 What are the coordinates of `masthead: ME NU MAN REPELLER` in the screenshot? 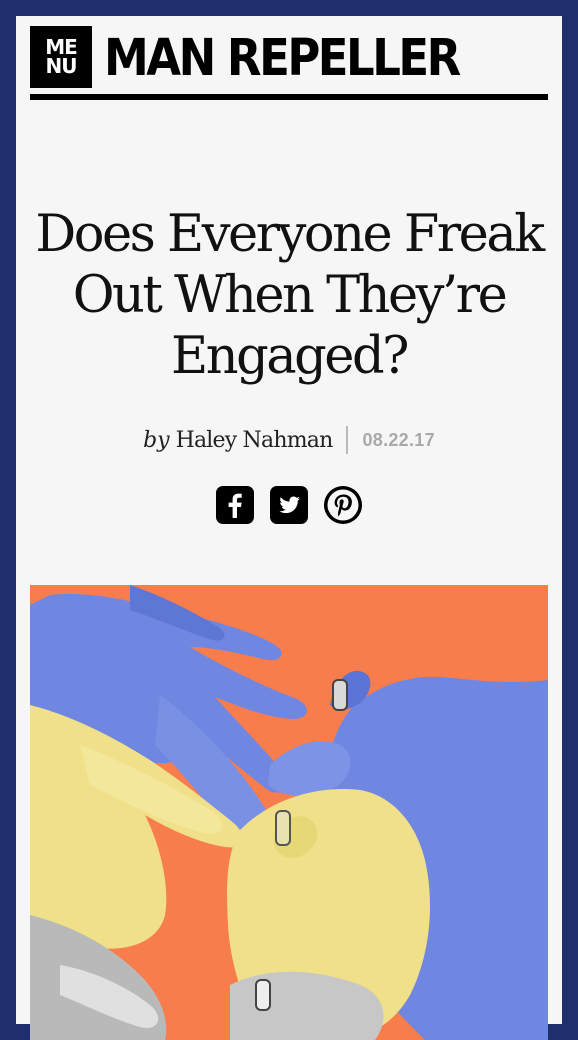 It's located at (289, 57).